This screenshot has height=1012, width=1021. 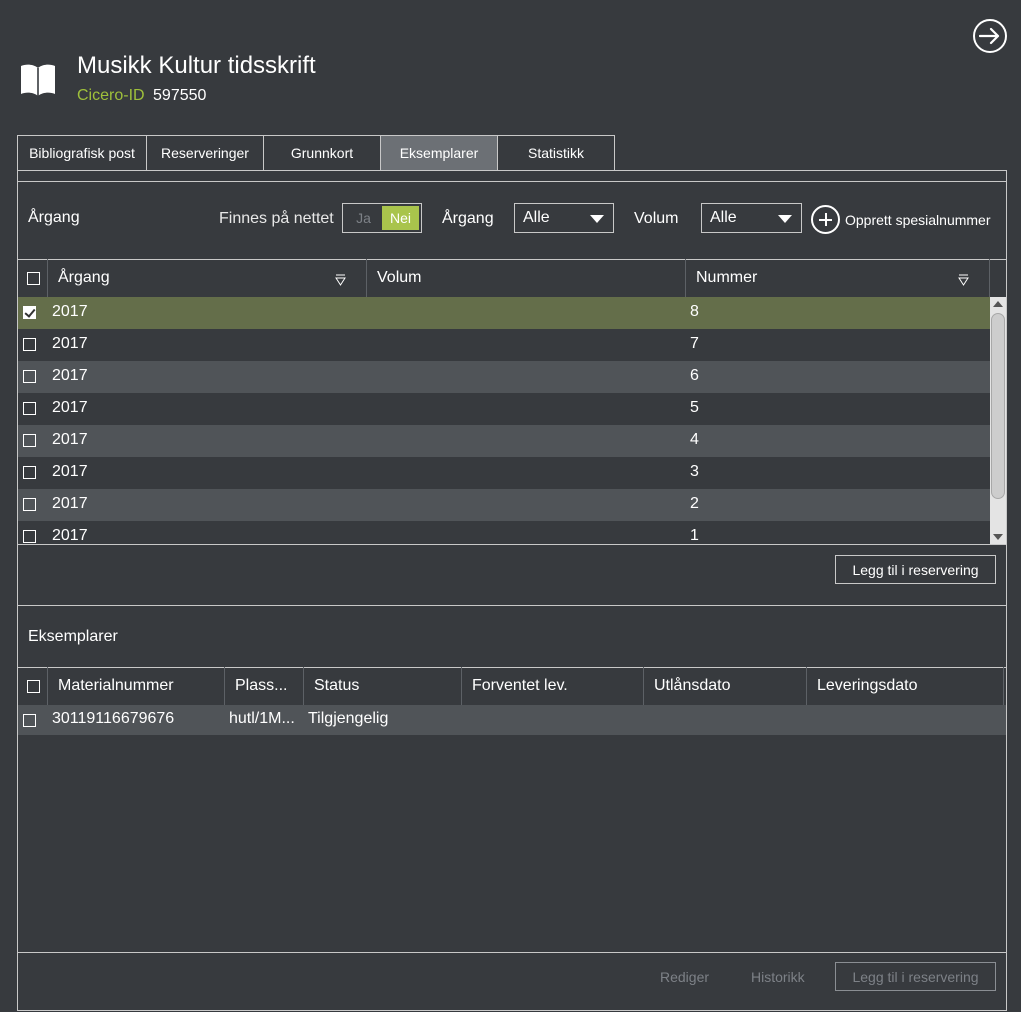 What do you see at coordinates (825, 219) in the screenshot?
I see `plus-circle-icon` at bounding box center [825, 219].